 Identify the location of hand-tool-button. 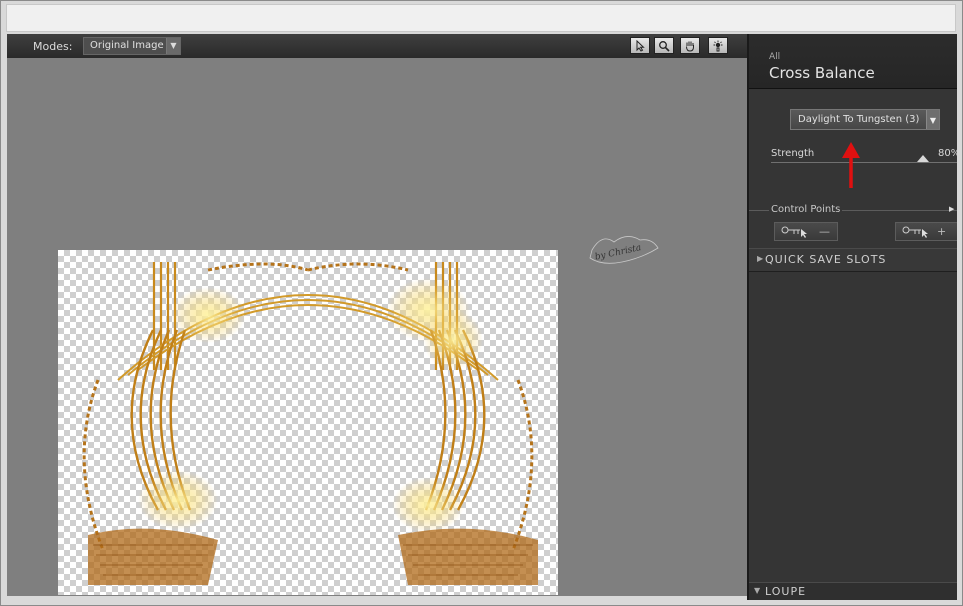
(690, 45).